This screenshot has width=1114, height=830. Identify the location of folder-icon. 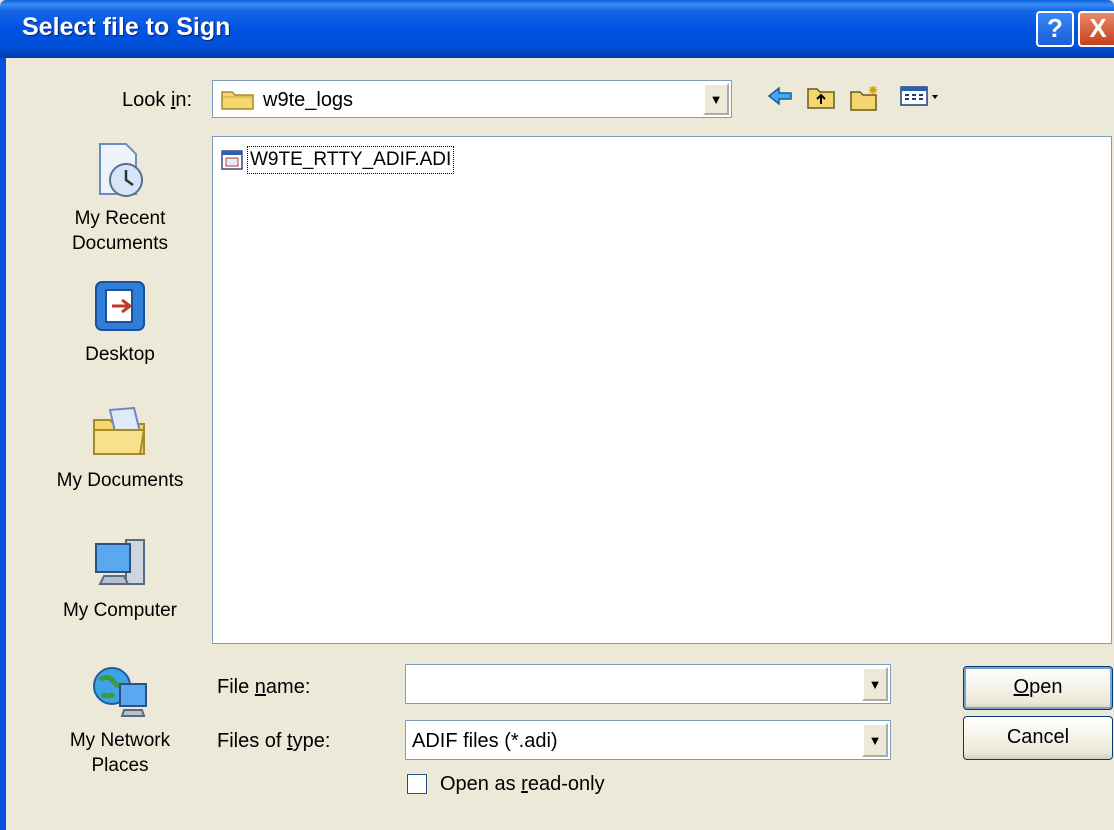
(237, 100).